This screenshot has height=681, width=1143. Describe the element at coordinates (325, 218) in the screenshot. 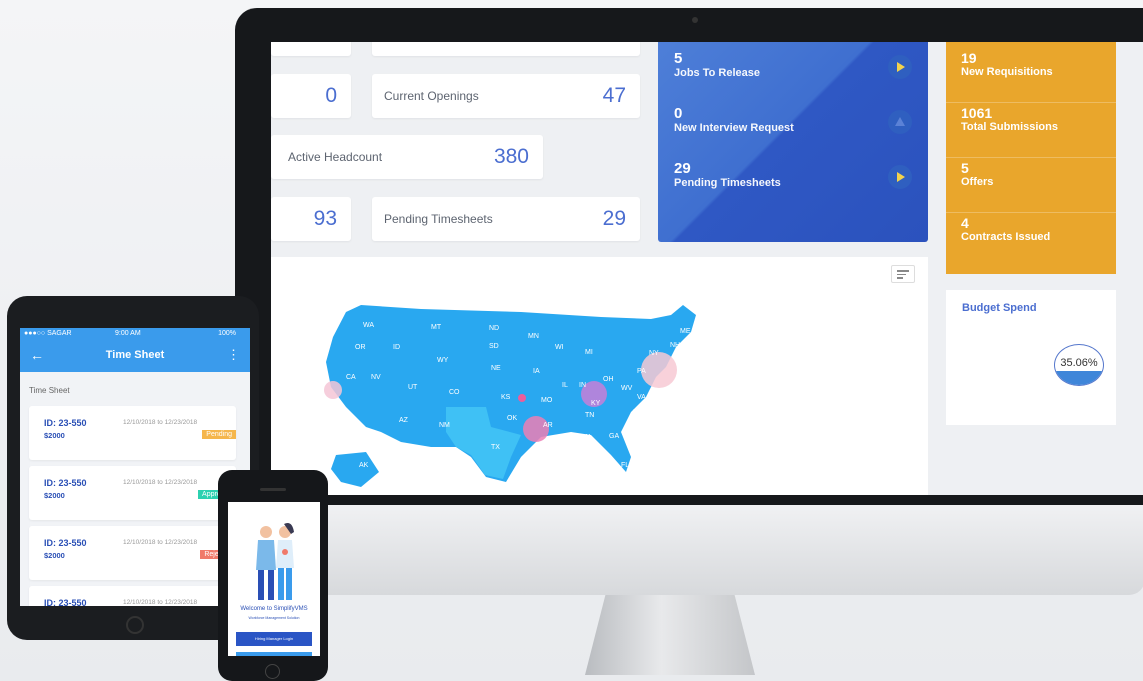

I see `stat-value: 93` at that location.